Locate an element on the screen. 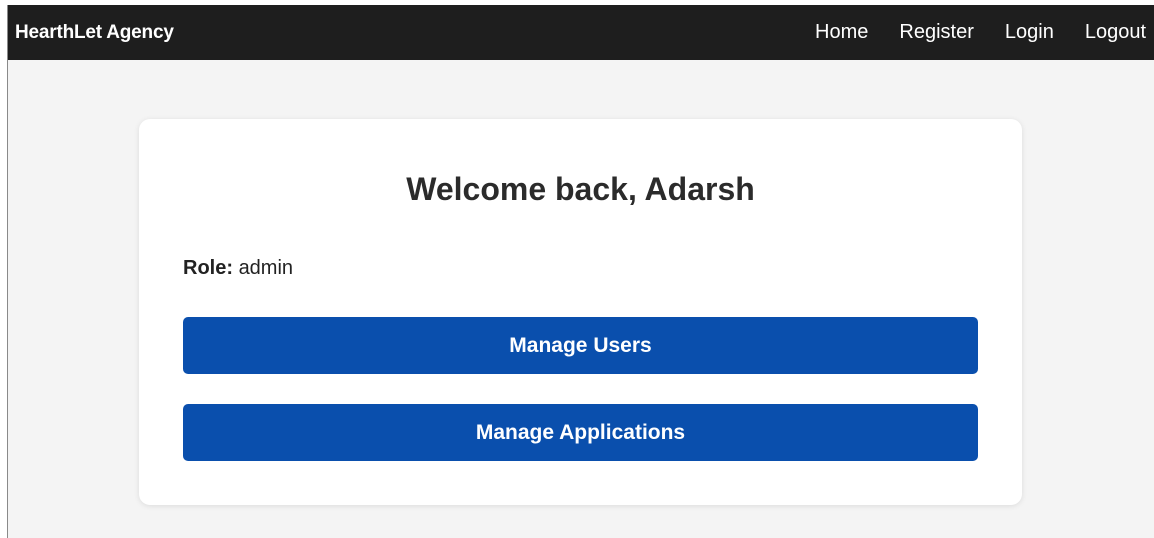 The width and height of the screenshot is (1154, 538). role-value: admin is located at coordinates (266, 268).